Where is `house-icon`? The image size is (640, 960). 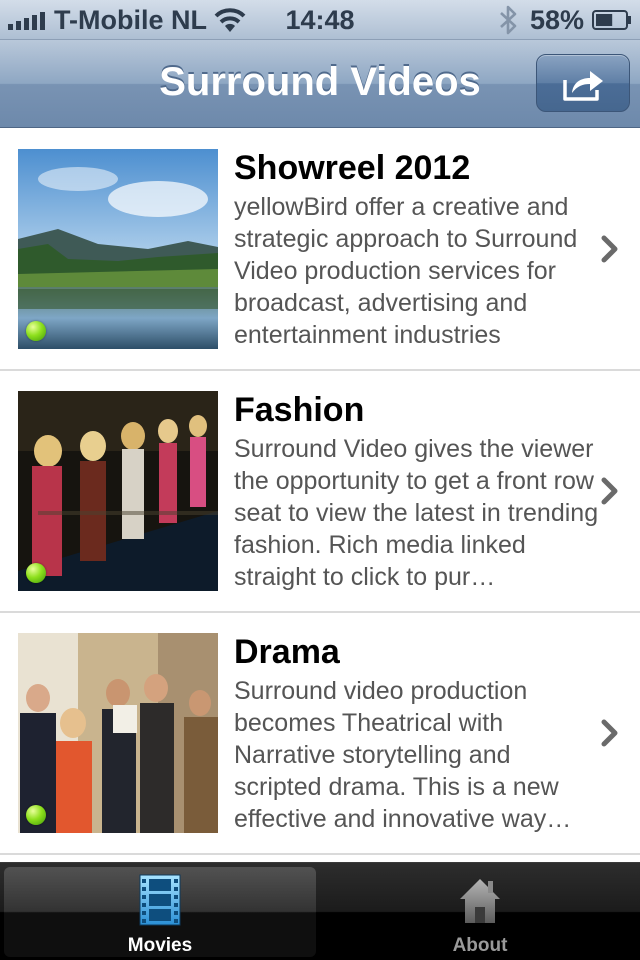 house-icon is located at coordinates (480, 901).